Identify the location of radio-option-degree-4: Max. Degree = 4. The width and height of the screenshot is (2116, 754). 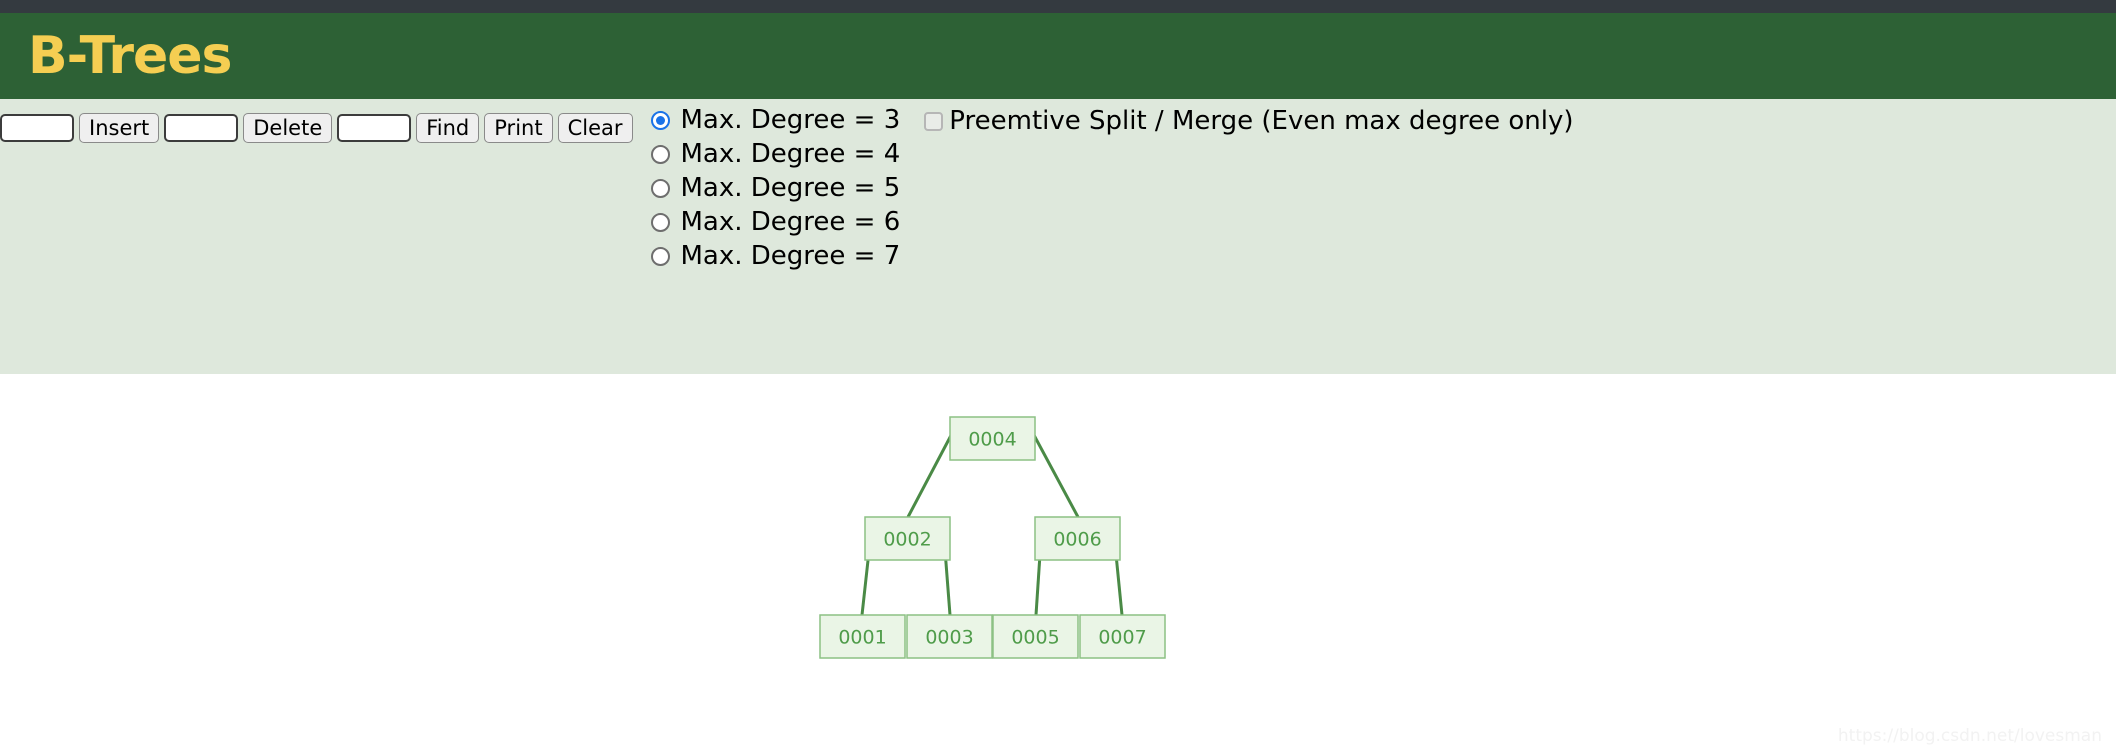
(775, 154).